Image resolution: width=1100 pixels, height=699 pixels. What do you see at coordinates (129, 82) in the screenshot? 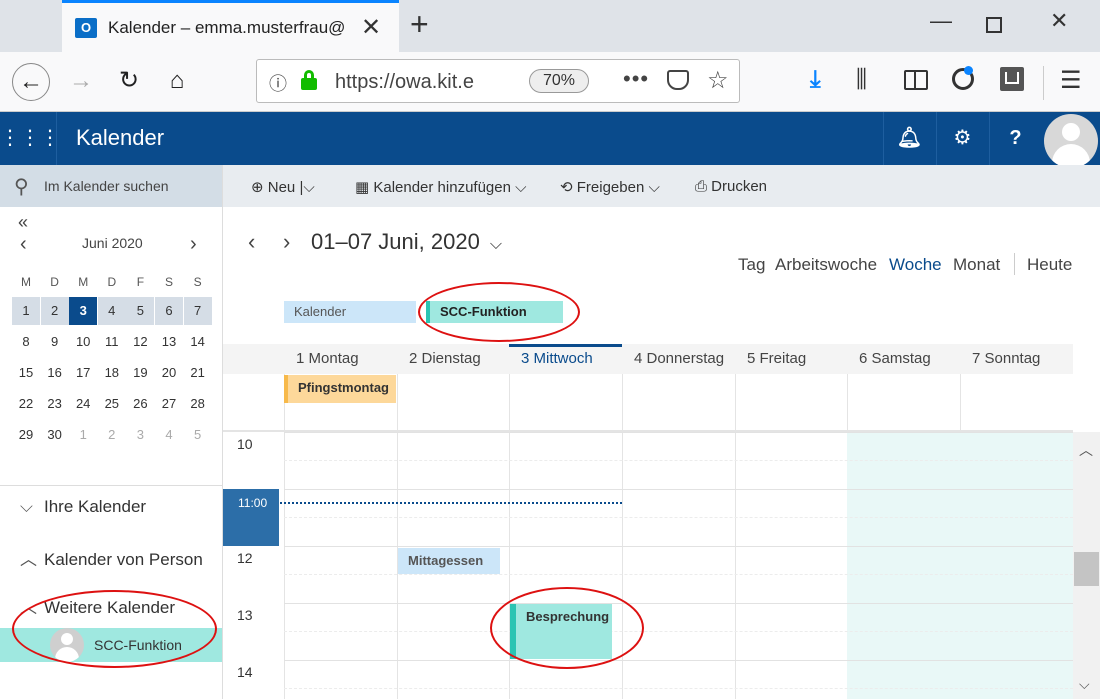
I see `reload-icon: ↻` at bounding box center [129, 82].